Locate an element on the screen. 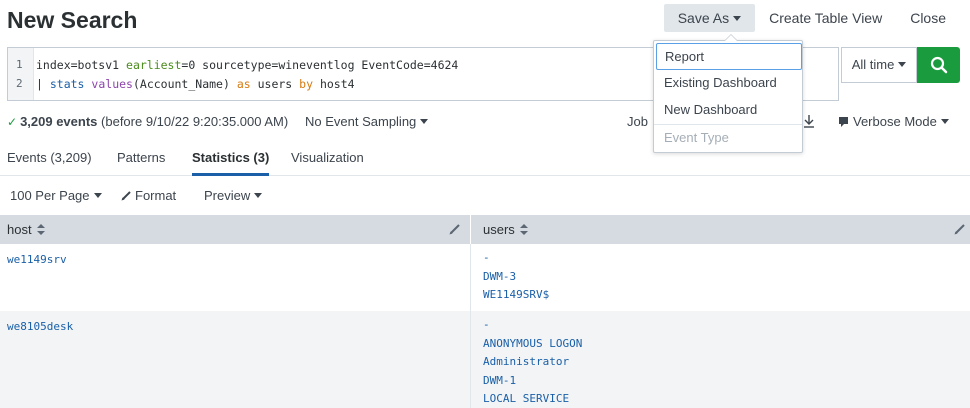  line-number-gutter: 1 2 is located at coordinates (21, 74).